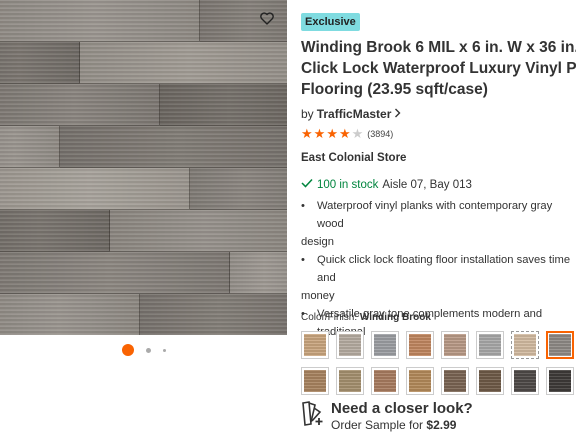 Image resolution: width=576 pixels, height=432 pixels. I want to click on heart-icon, so click(267, 18).